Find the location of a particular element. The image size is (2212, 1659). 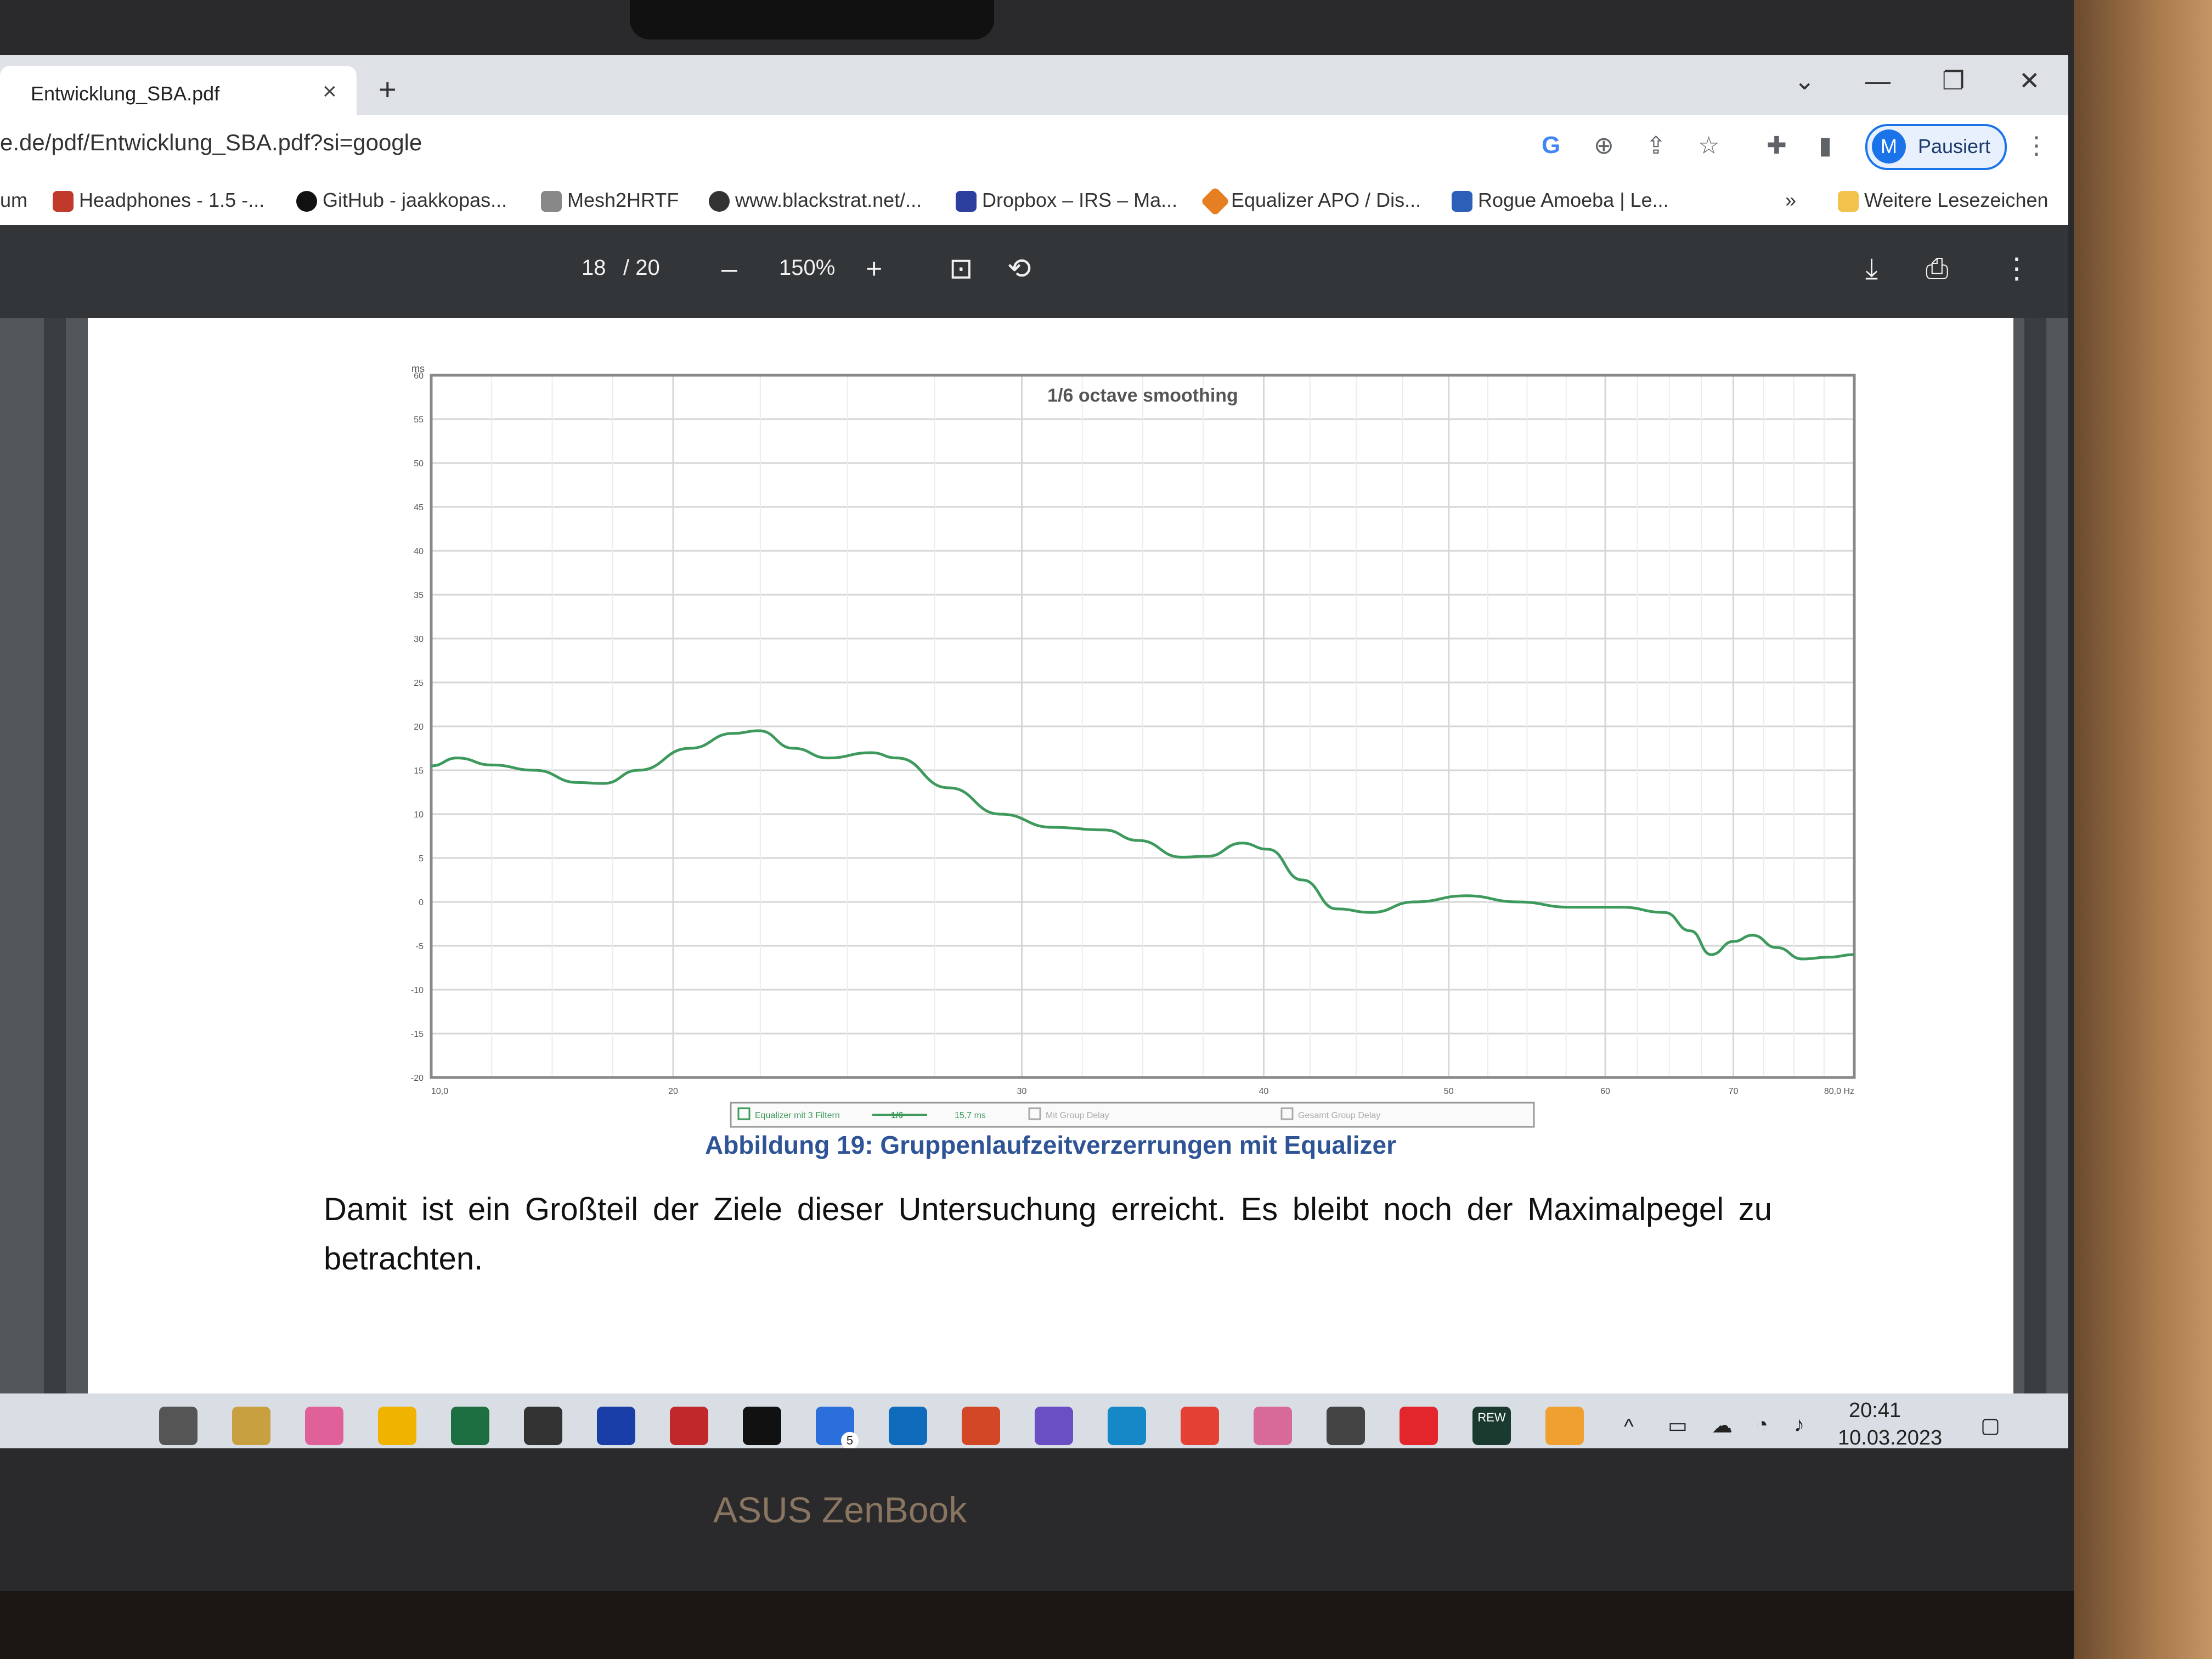

restore-icon: ❐ is located at coordinates (1954, 81).